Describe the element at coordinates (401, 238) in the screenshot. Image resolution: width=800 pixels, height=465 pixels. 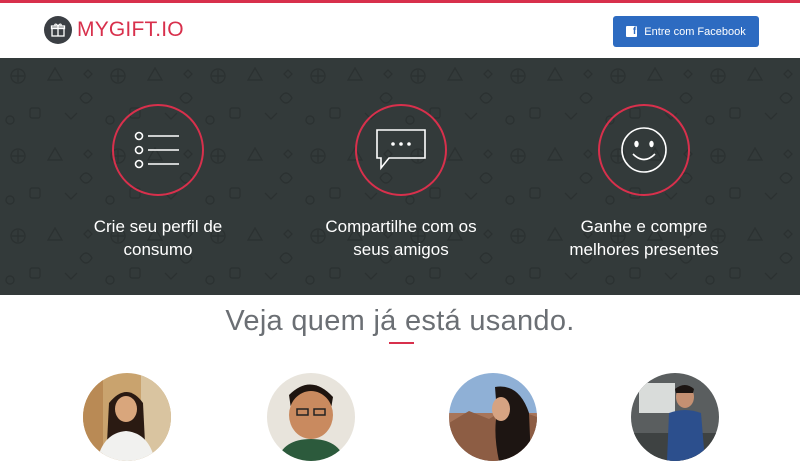
I see `feature-share-friends-text: Compartilhe com os seus amigos` at that location.